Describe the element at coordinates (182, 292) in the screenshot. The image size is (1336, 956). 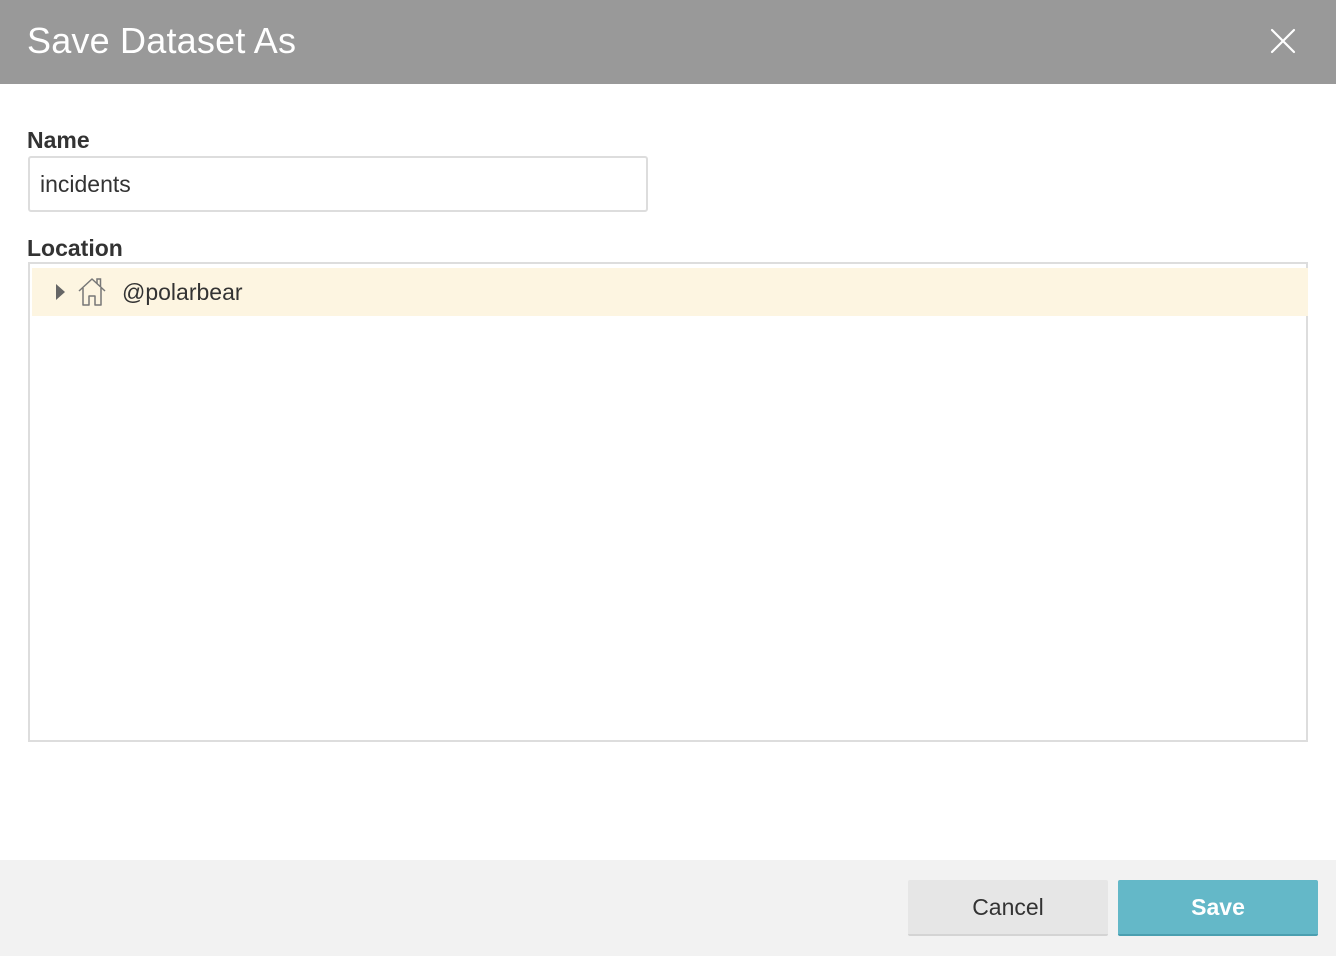
I see `tree-item-label: @polarbear` at that location.